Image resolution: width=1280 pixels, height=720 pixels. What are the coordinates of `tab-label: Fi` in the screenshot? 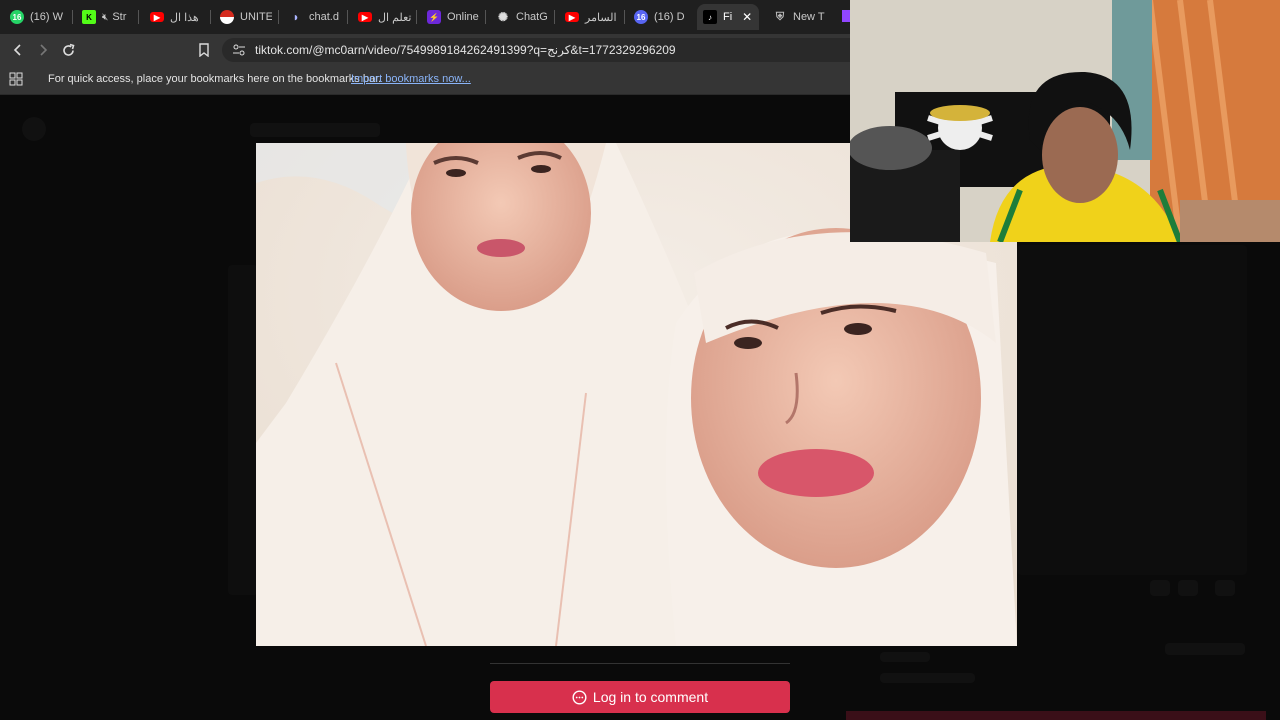 It's located at (728, 17).